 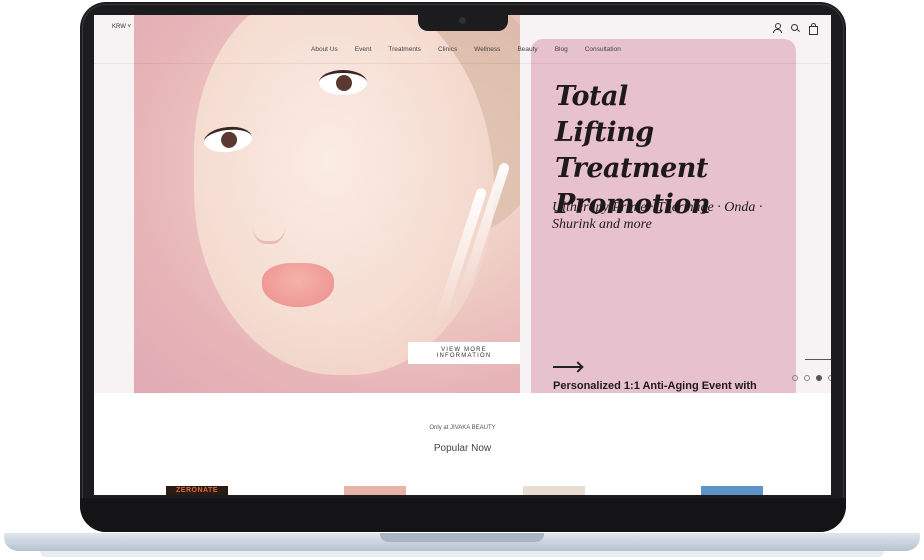 What do you see at coordinates (462, 554) in the screenshot?
I see `laptop-shadow` at bounding box center [462, 554].